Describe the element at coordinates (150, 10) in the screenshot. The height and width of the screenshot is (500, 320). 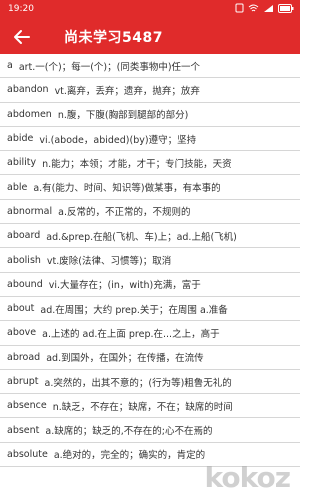
I see `status-bar: 19:20` at that location.